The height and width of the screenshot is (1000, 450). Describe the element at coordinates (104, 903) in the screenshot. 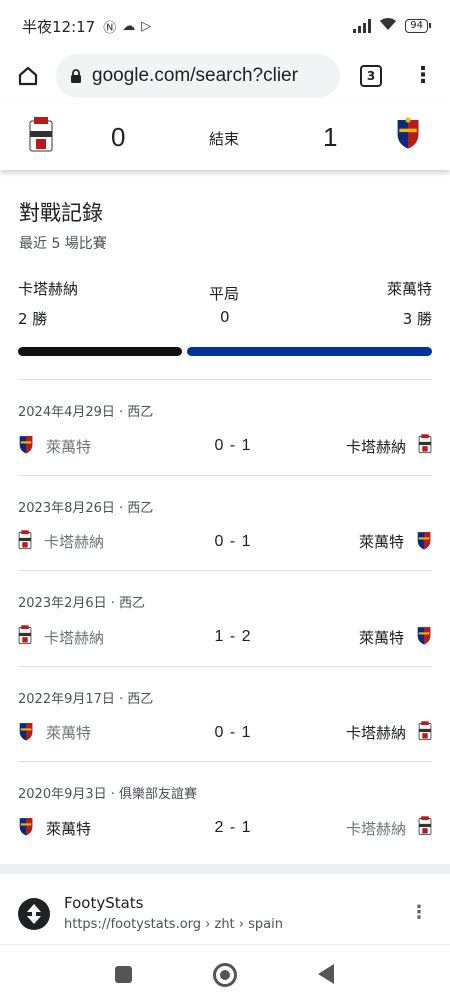

I see `result-site-name: FootyStats` at that location.